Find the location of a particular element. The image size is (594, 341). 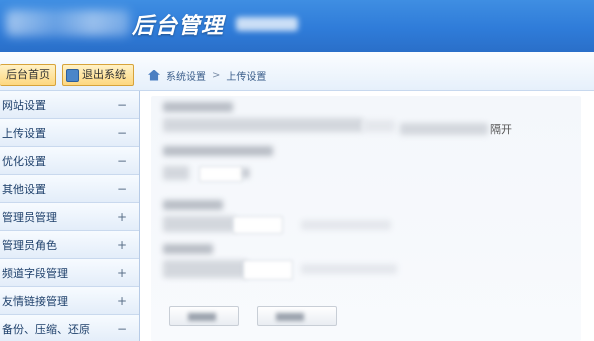

home-button: 后台首页 is located at coordinates (28, 75).